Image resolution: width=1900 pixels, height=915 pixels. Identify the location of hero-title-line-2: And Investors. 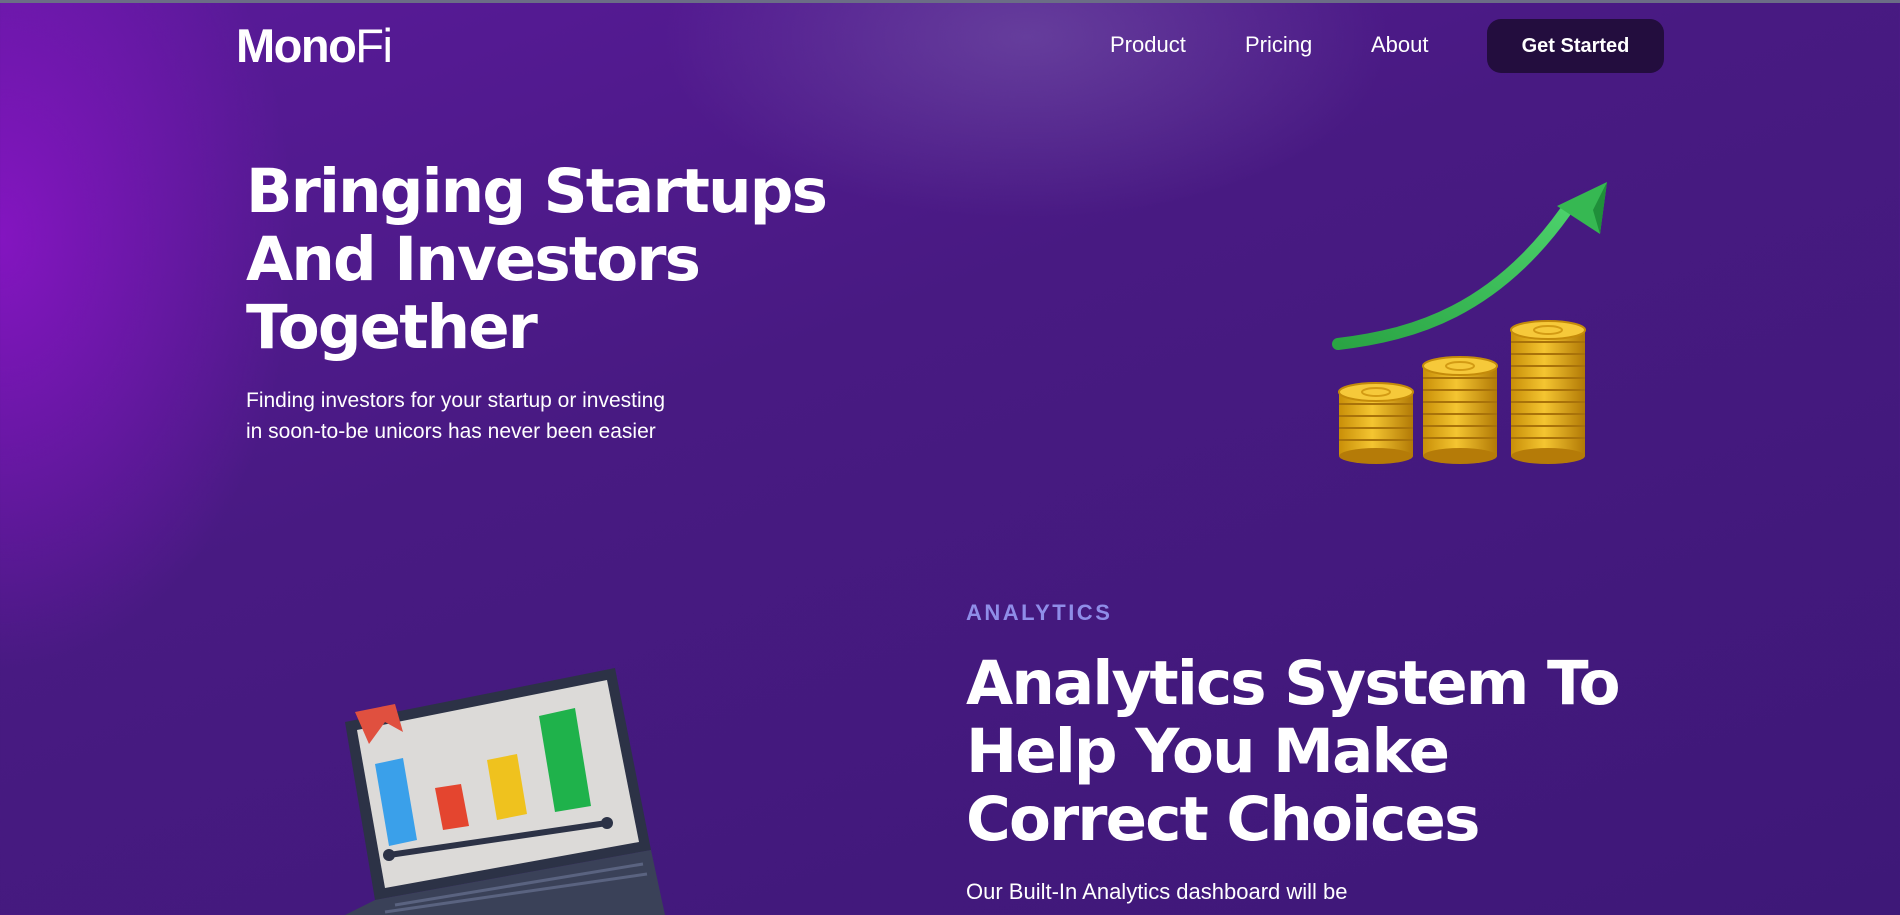
(473, 259).